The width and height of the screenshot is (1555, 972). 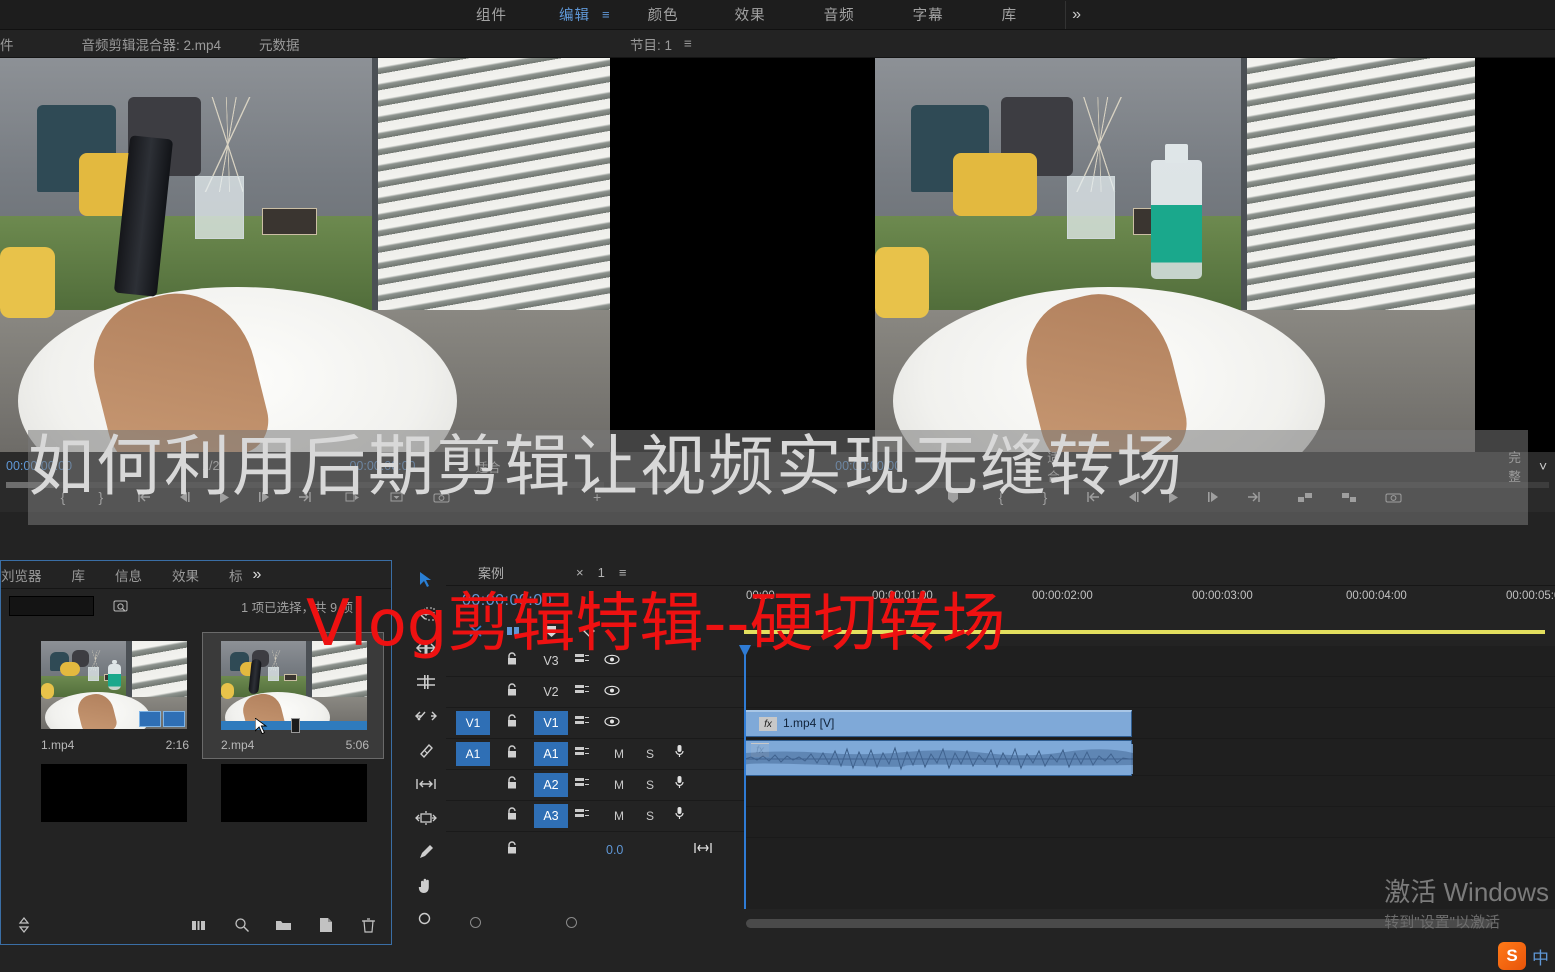 I want to click on marker-icon, so click(x=551, y=631).